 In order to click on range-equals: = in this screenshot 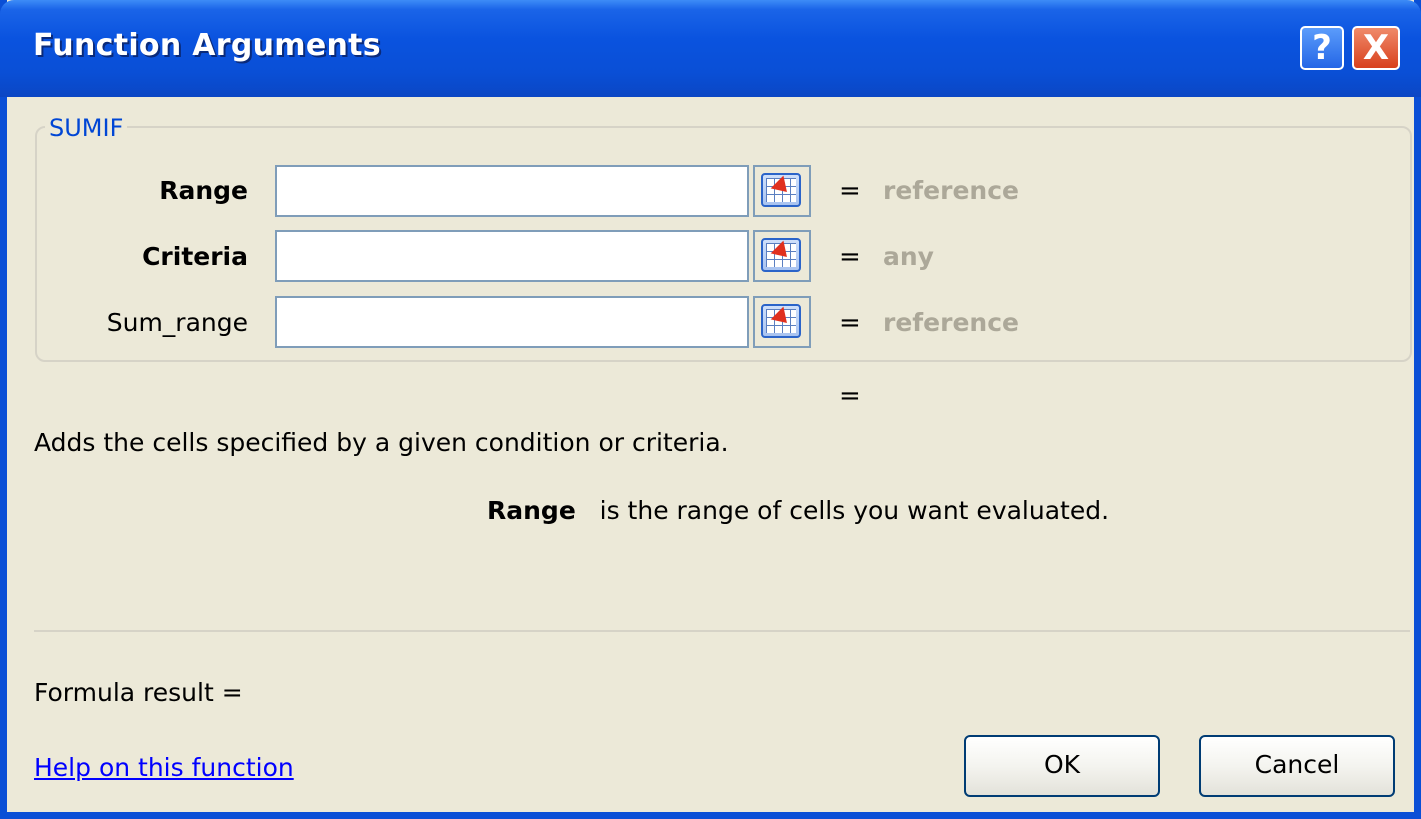, I will do `click(850, 191)`.